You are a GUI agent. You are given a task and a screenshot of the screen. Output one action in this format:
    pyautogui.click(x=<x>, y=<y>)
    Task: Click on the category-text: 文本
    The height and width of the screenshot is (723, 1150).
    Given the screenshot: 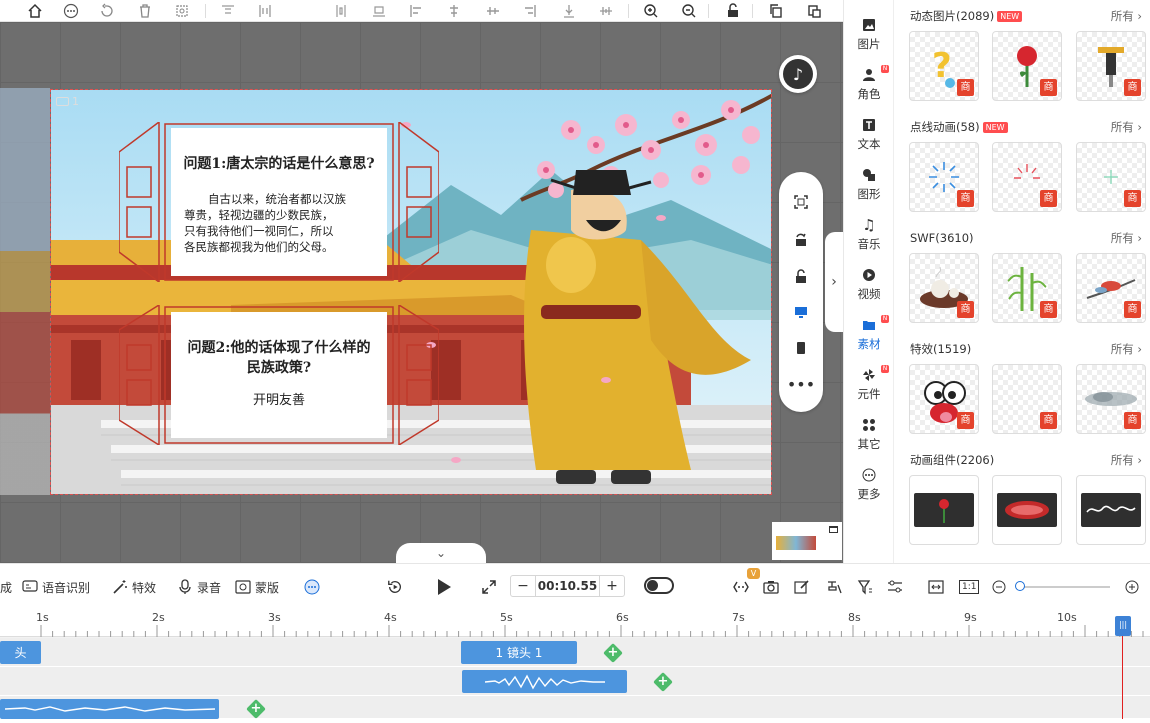 What is the action you would take?
    pyautogui.click(x=869, y=134)
    